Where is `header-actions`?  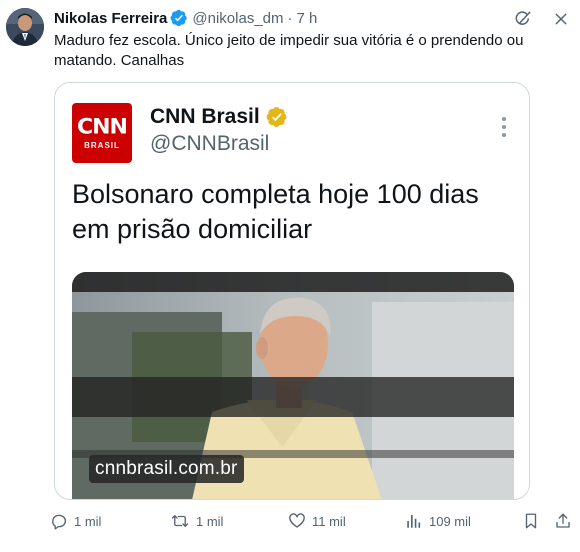
header-actions is located at coordinates (542, 19).